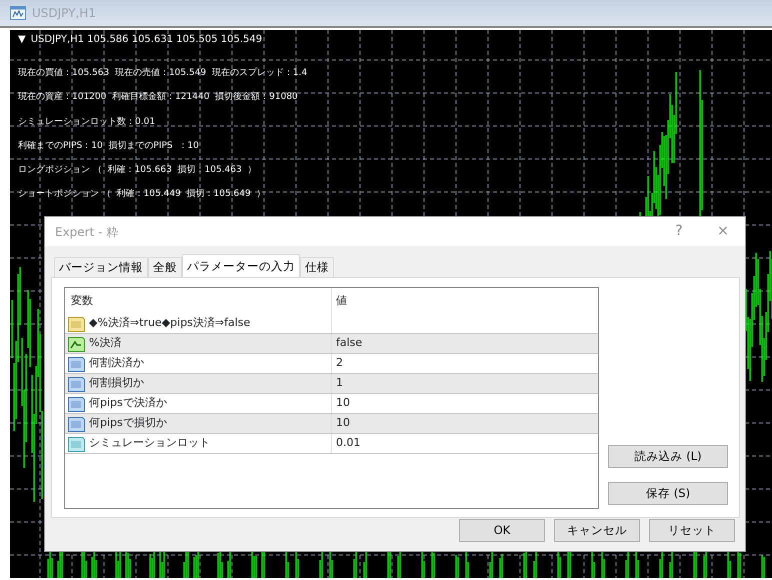  Describe the element at coordinates (86, 232) in the screenshot. I see `dialog-title: Expert - 粋` at that location.